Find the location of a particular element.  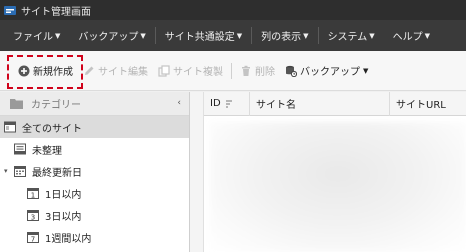

menu-site-settings: サイト共通設定 ▼ is located at coordinates (203, 35).